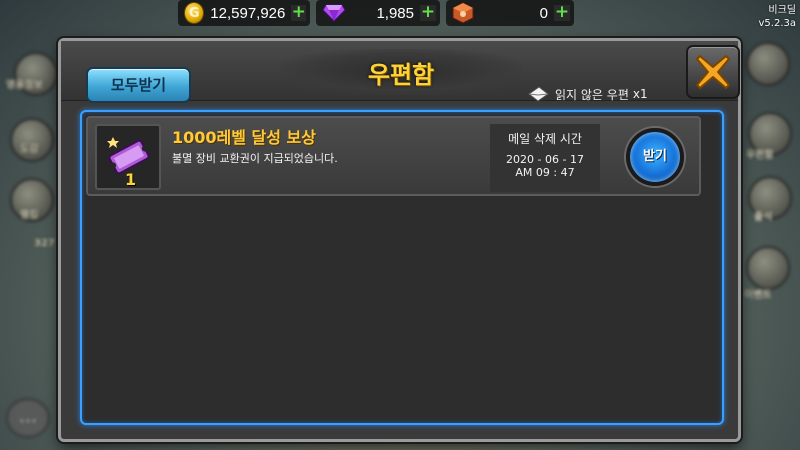 Image resolution: width=800 pixels, height=450 pixels. What do you see at coordinates (763, 217) in the screenshot?
I see `bg-attendance-label: 출석` at bounding box center [763, 217].